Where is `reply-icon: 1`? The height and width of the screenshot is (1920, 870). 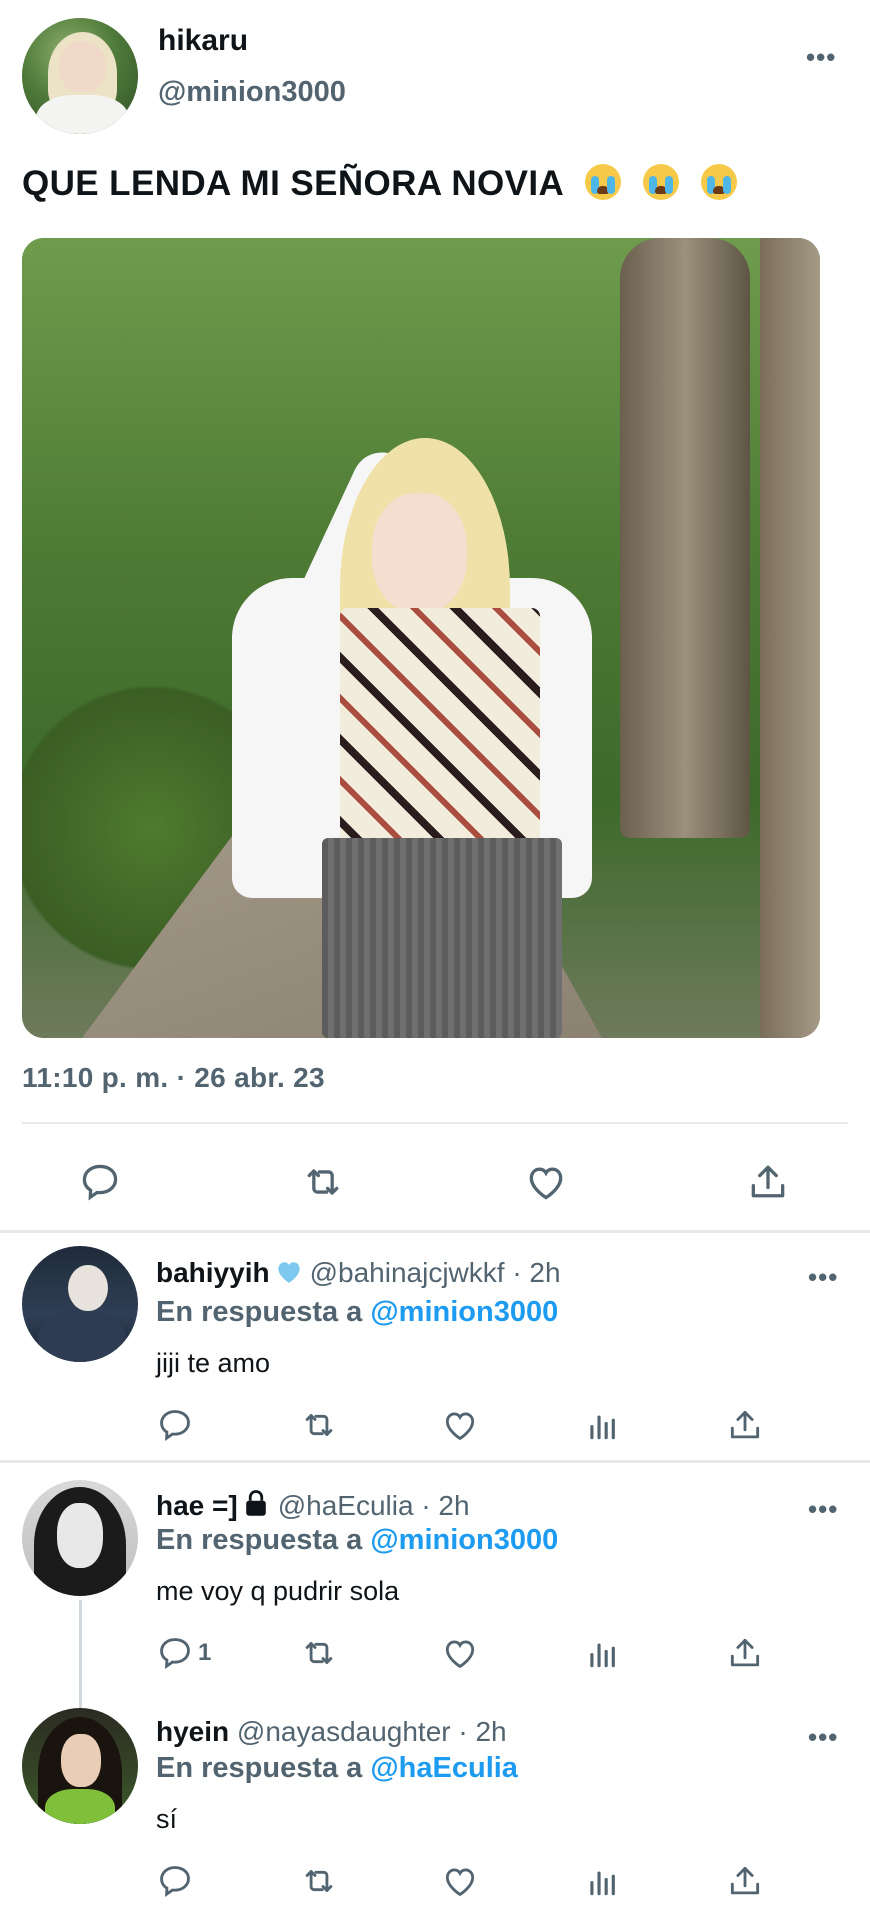
reply-icon: 1 is located at coordinates (183, 1653).